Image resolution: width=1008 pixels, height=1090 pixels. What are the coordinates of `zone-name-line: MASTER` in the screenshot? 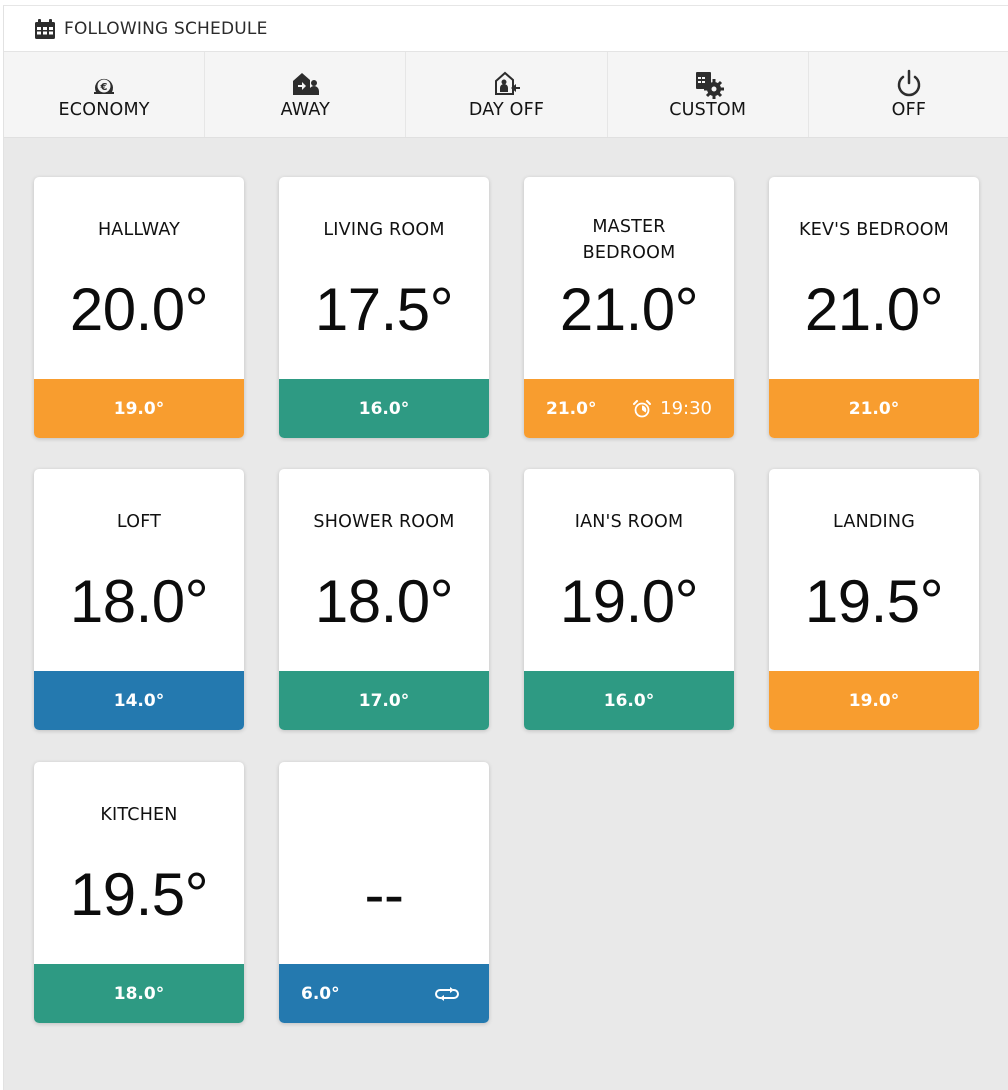 It's located at (629, 227).